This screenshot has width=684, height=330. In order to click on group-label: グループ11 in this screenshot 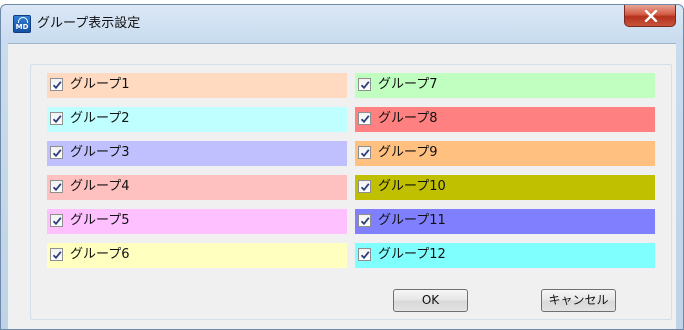, I will do `click(412, 221)`.